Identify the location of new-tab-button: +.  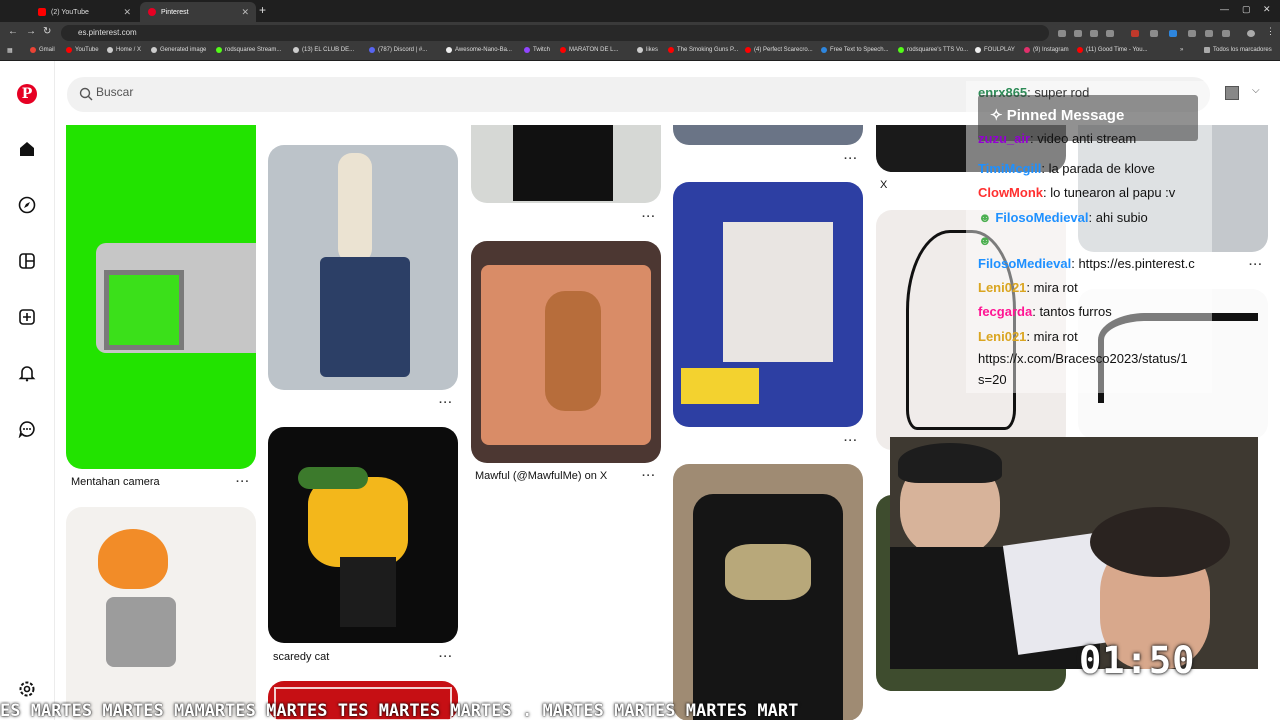
(262, 10).